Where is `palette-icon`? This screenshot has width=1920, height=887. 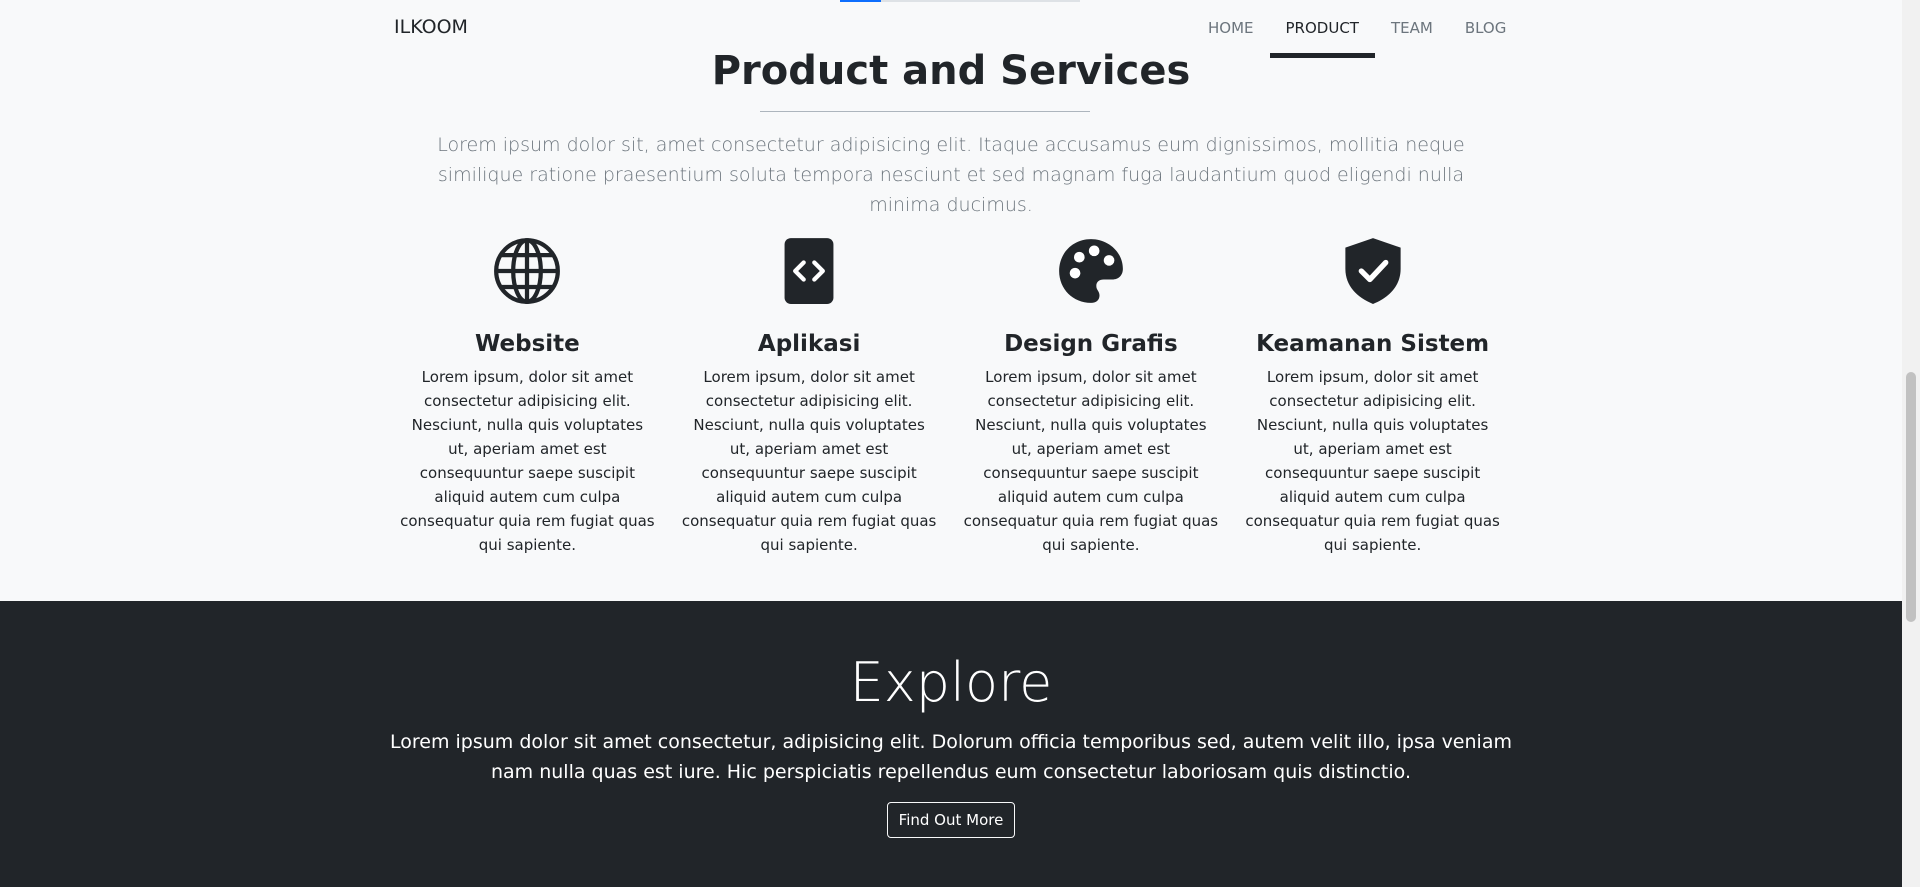
palette-icon is located at coordinates (1091, 271).